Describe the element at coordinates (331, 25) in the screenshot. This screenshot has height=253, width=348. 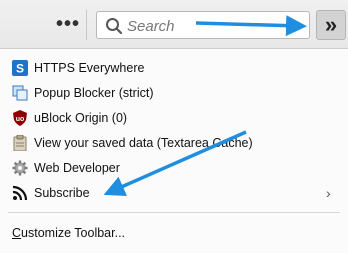
I see `overflow-menu-button: »` at that location.